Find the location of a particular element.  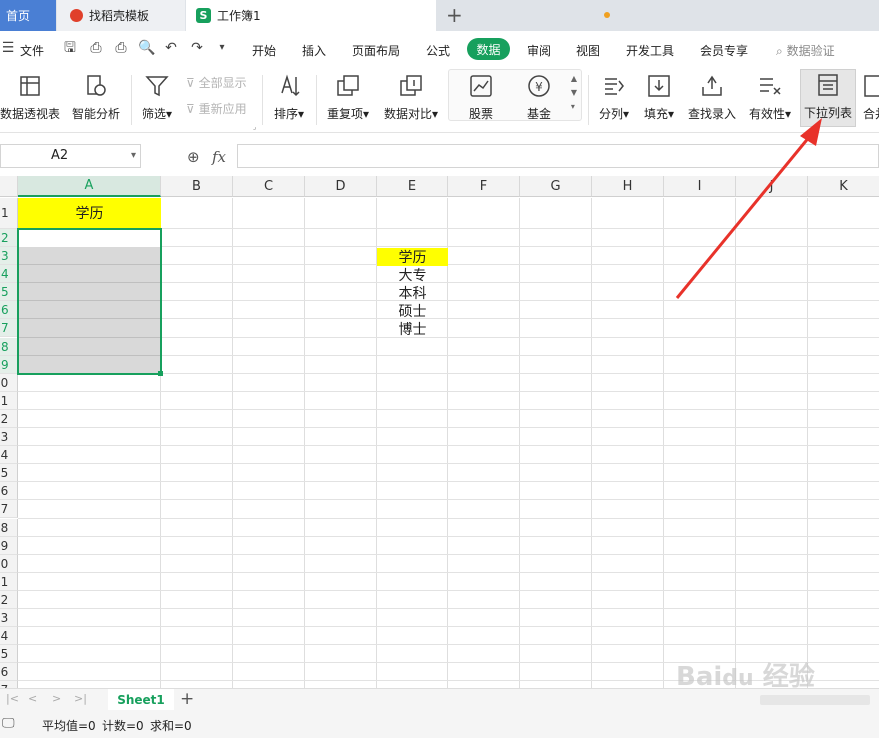

row-header-3: 3 is located at coordinates (9, 256).